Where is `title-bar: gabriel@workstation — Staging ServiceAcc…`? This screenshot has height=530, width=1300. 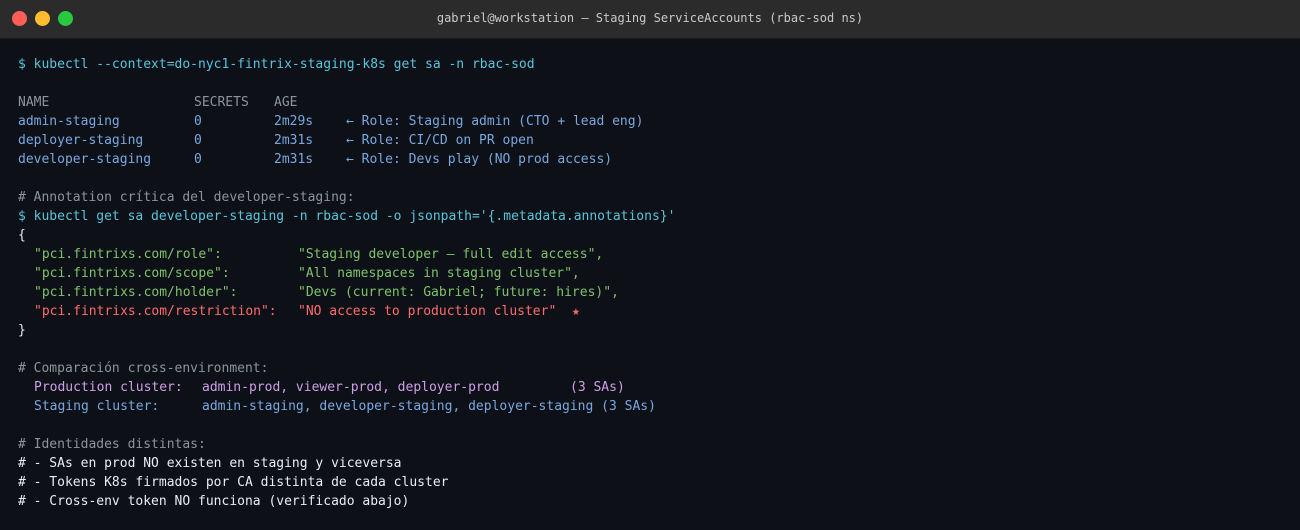
title-bar: gabriel@workstation — Staging ServiceAcc… is located at coordinates (650, 19).